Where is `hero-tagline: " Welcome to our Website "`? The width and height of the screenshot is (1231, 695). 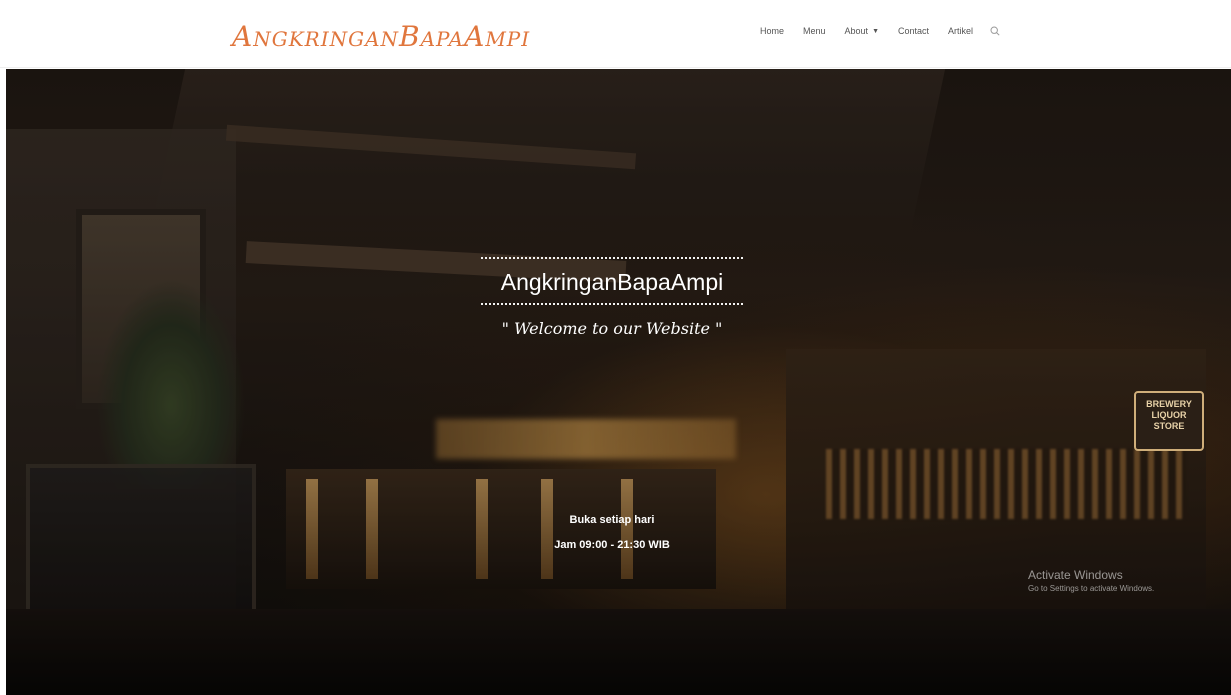 hero-tagline: " Welcome to our Website " is located at coordinates (612, 328).